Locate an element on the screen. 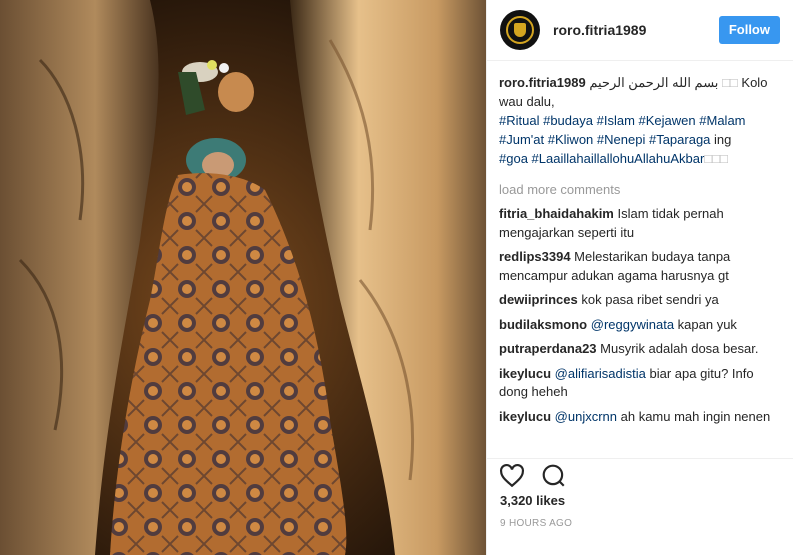 The image size is (793, 556). post-timestamp: 9 HOURS AGO is located at coordinates (536, 523).